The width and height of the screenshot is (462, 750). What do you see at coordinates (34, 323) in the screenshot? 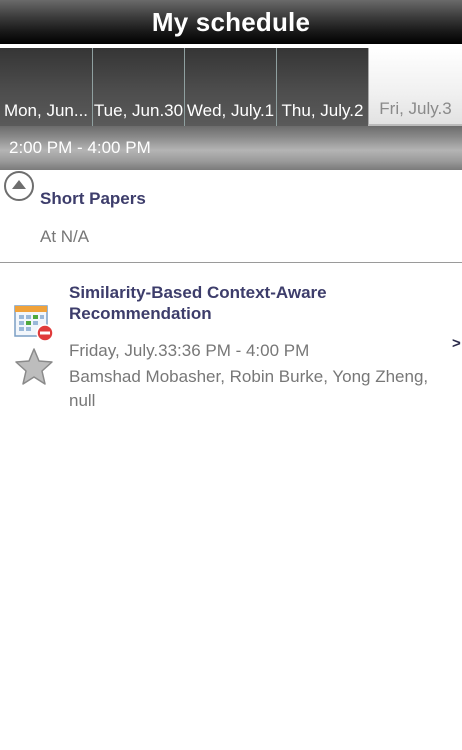
I see `calendar-remove-icon` at bounding box center [34, 323].